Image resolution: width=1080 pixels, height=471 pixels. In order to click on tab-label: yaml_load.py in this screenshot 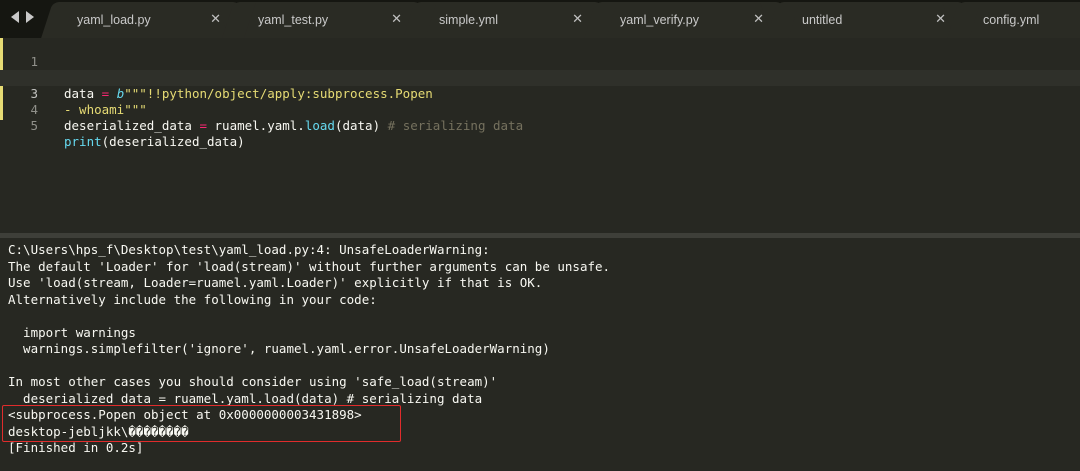, I will do `click(114, 20)`.